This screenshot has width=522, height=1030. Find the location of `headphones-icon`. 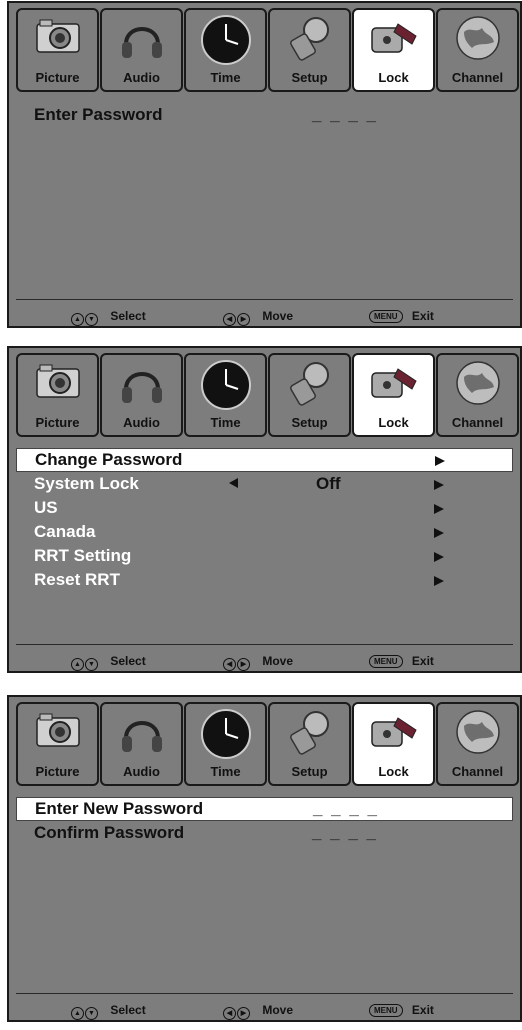

headphones-icon is located at coordinates (141, 736).